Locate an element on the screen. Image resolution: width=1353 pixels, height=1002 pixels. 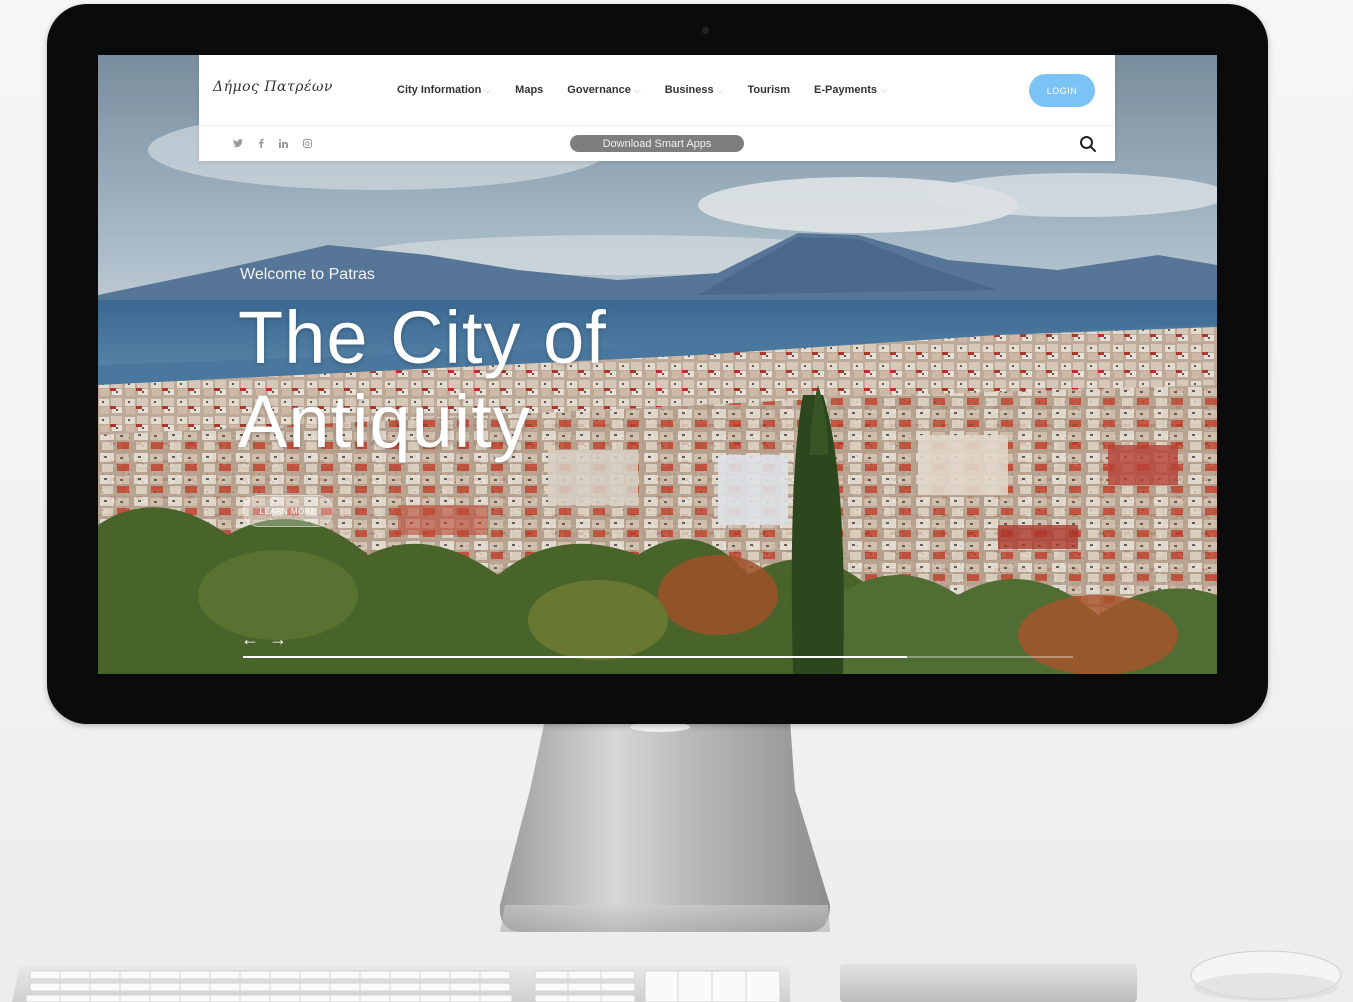
trackpad is located at coordinates (988, 983).